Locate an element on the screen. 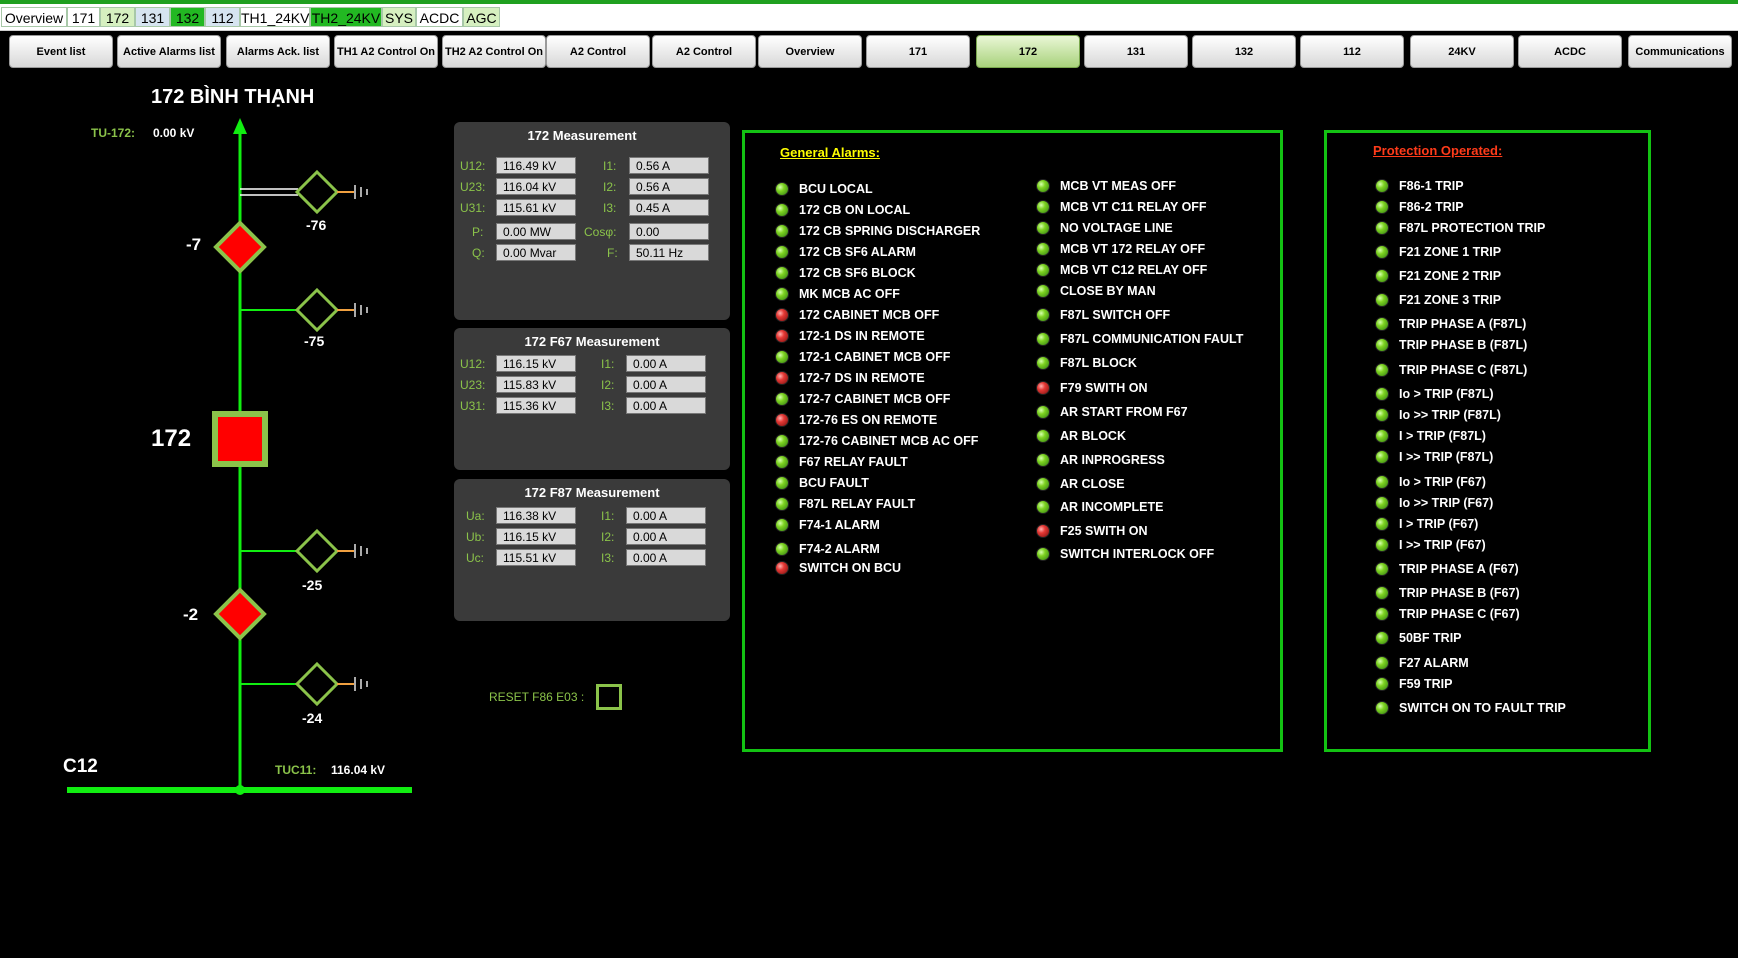  alarms-ack-list-button: Alarms Ack. list is located at coordinates (278, 51).